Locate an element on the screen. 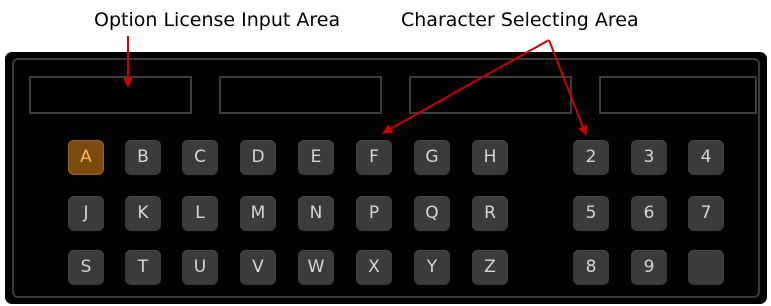 This screenshot has width=771, height=306. key-t: T is located at coordinates (143, 267).